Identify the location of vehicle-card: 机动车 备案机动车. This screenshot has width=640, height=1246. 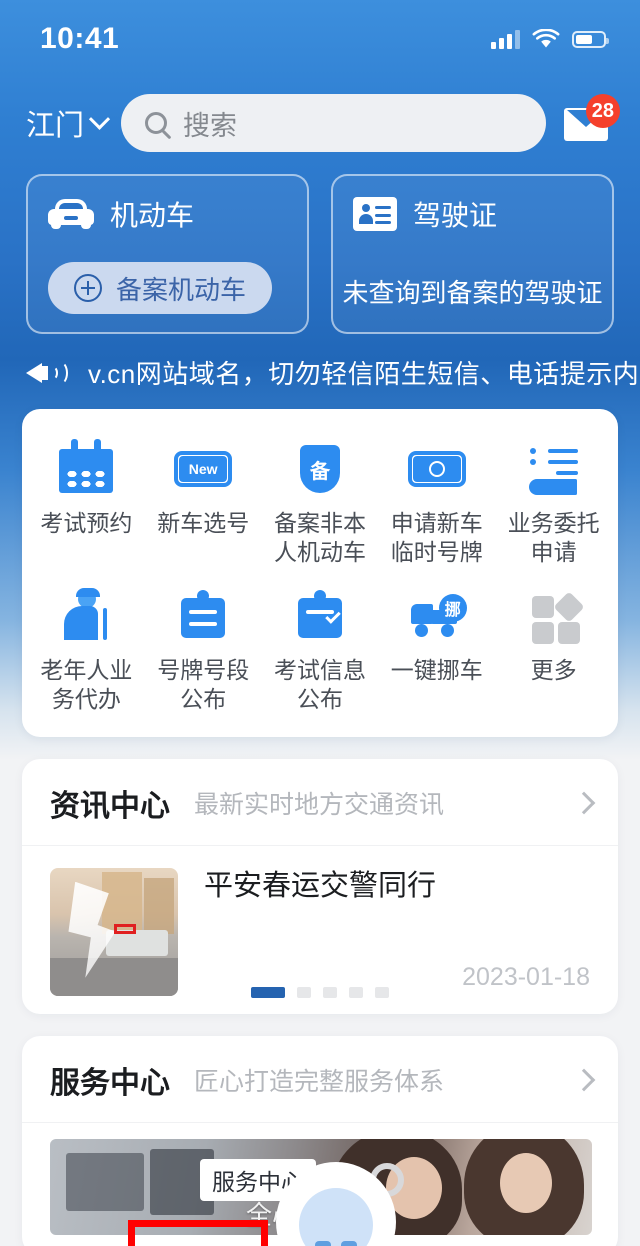
(167, 254).